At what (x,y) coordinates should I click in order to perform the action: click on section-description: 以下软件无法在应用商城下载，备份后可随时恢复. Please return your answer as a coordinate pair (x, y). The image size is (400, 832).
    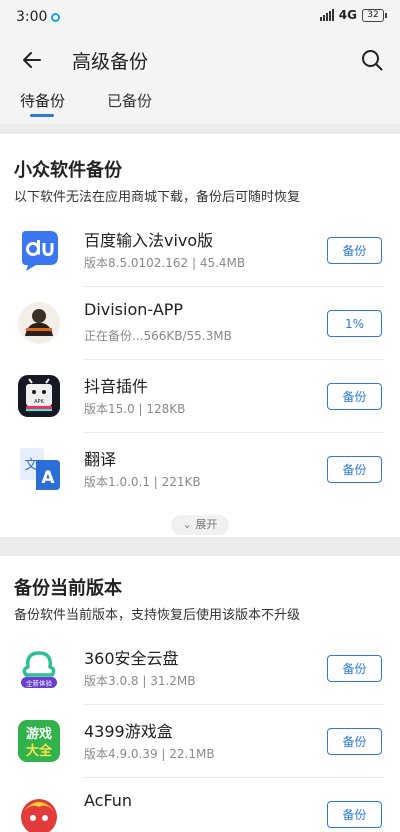
    Looking at the image, I should click on (157, 197).